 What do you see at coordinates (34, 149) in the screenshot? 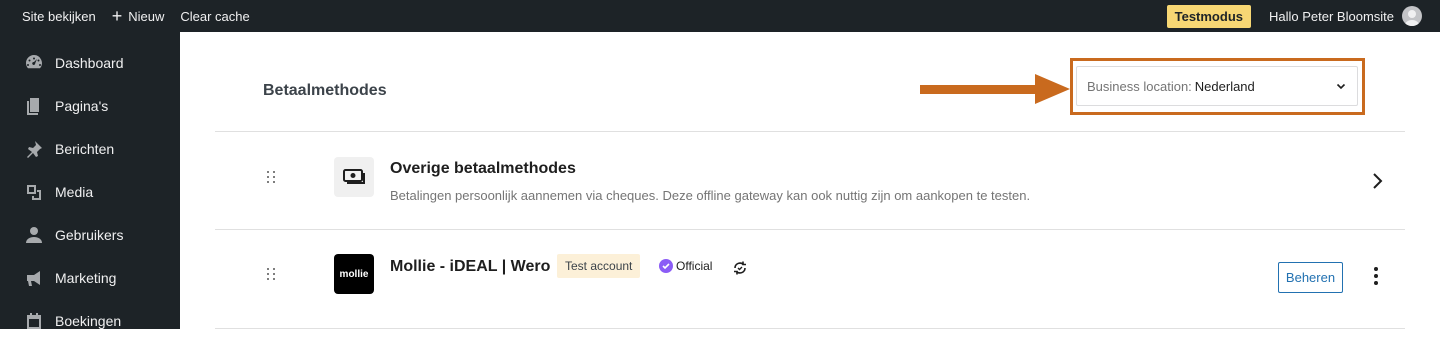
I see `pin-icon` at bounding box center [34, 149].